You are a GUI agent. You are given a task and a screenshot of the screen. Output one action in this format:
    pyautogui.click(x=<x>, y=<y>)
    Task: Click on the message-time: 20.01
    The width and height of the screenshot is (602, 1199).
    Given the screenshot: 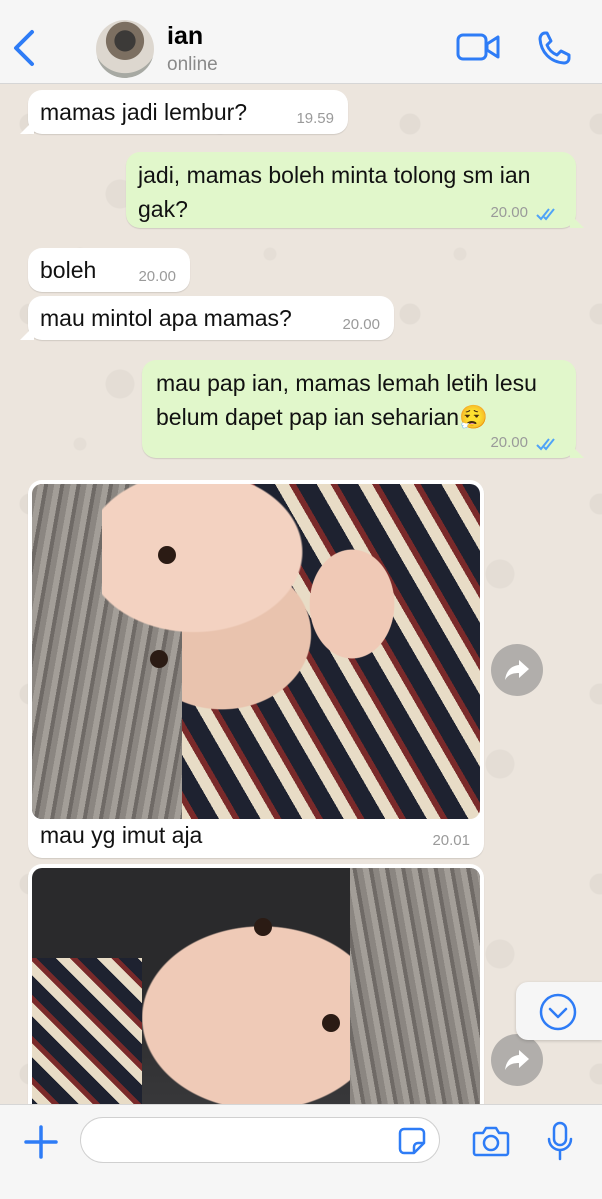 What is the action you would take?
    pyautogui.click(x=451, y=840)
    